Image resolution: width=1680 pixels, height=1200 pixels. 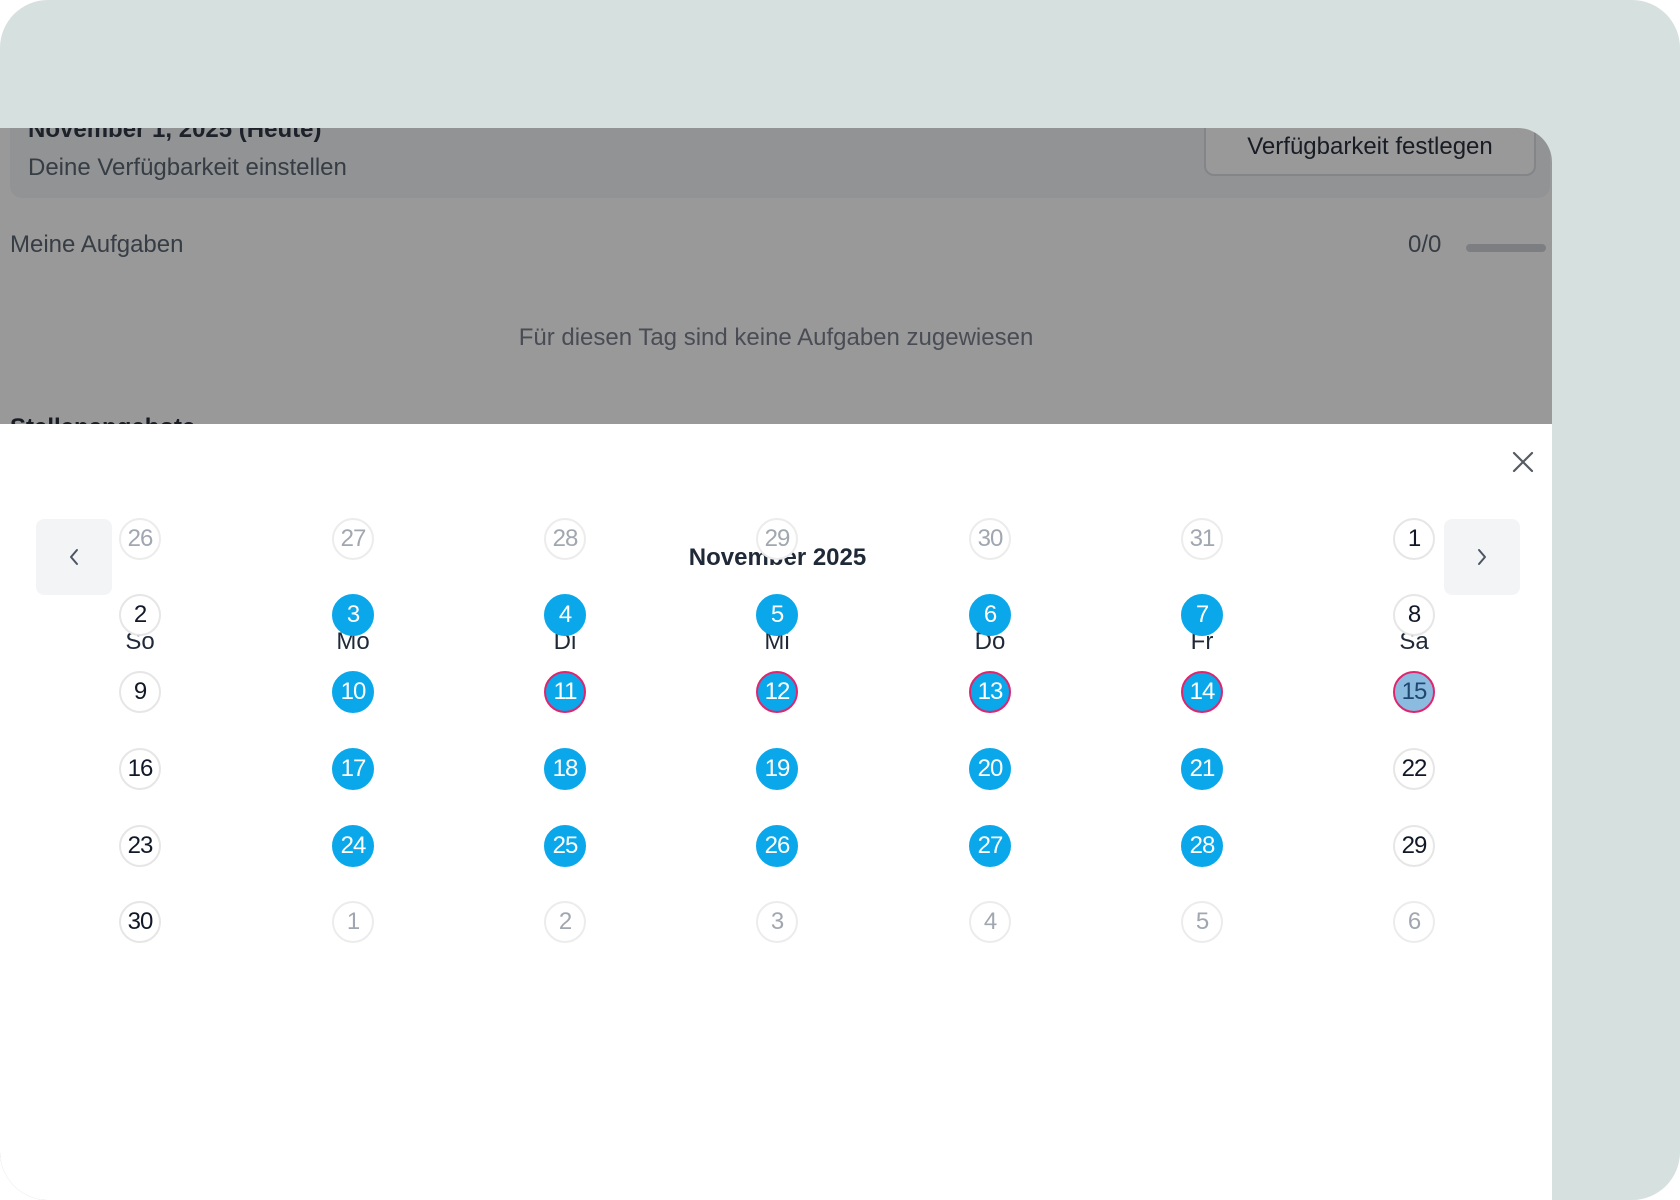 I want to click on day-cell-outside: 2, so click(x=565, y=922).